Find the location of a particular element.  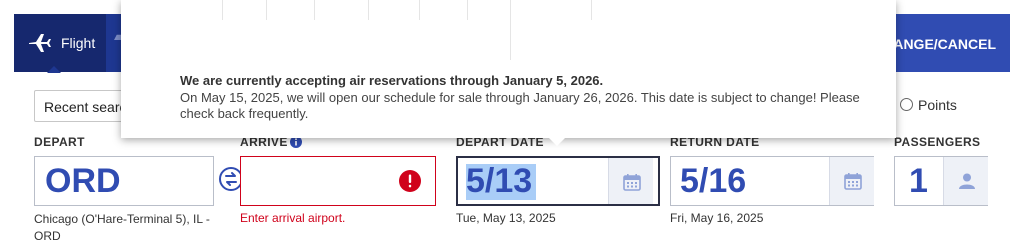

person-icon is located at coordinates (967, 181).